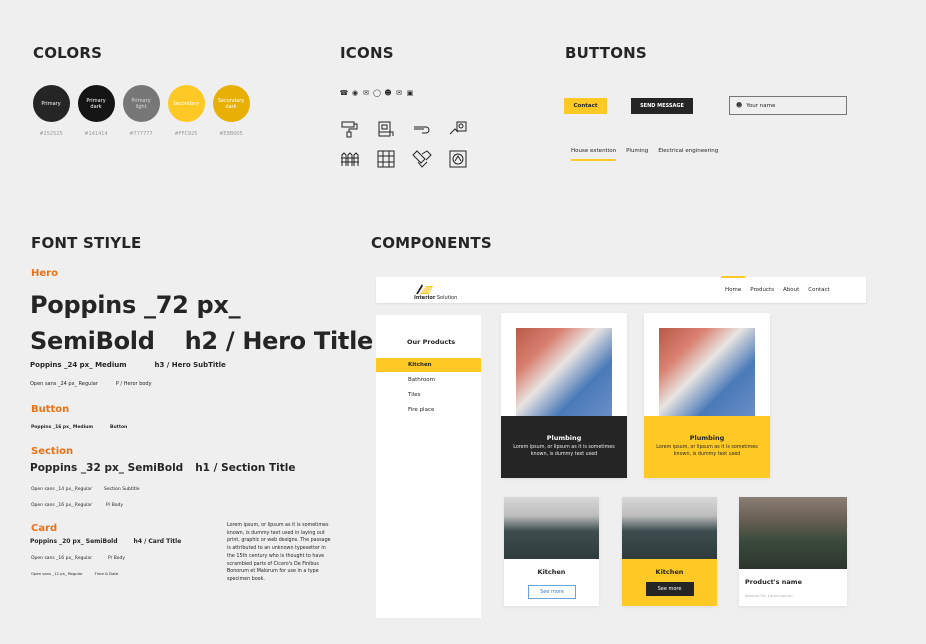  I want to click on swatch-primary-light: Primary light #777777, so click(141, 111).